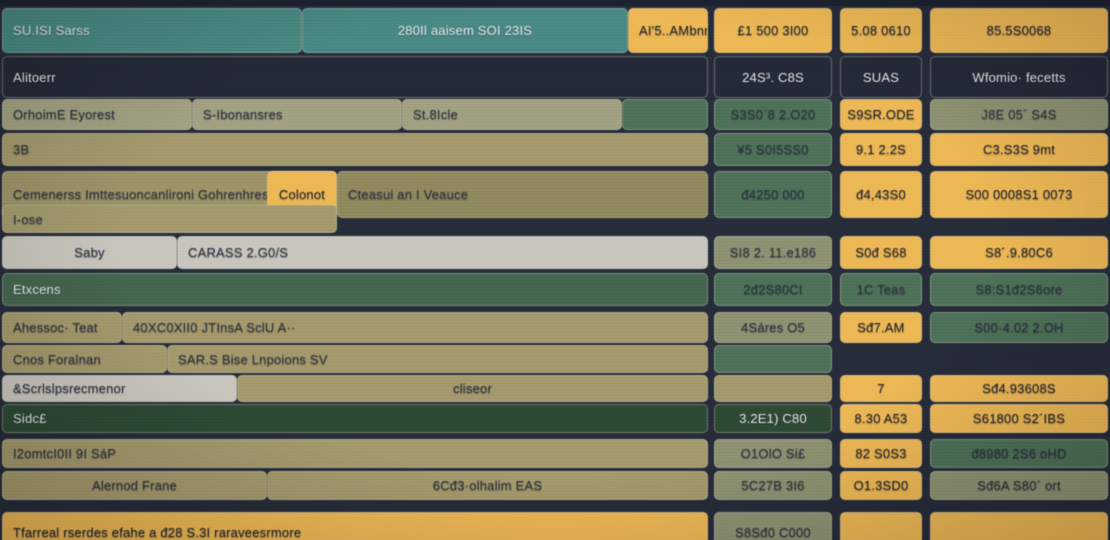 The height and width of the screenshot is (540, 1110). Describe the element at coordinates (487, 485) in the screenshot. I see `table-cell: 6Cđ3·olhalim EAS` at that location.